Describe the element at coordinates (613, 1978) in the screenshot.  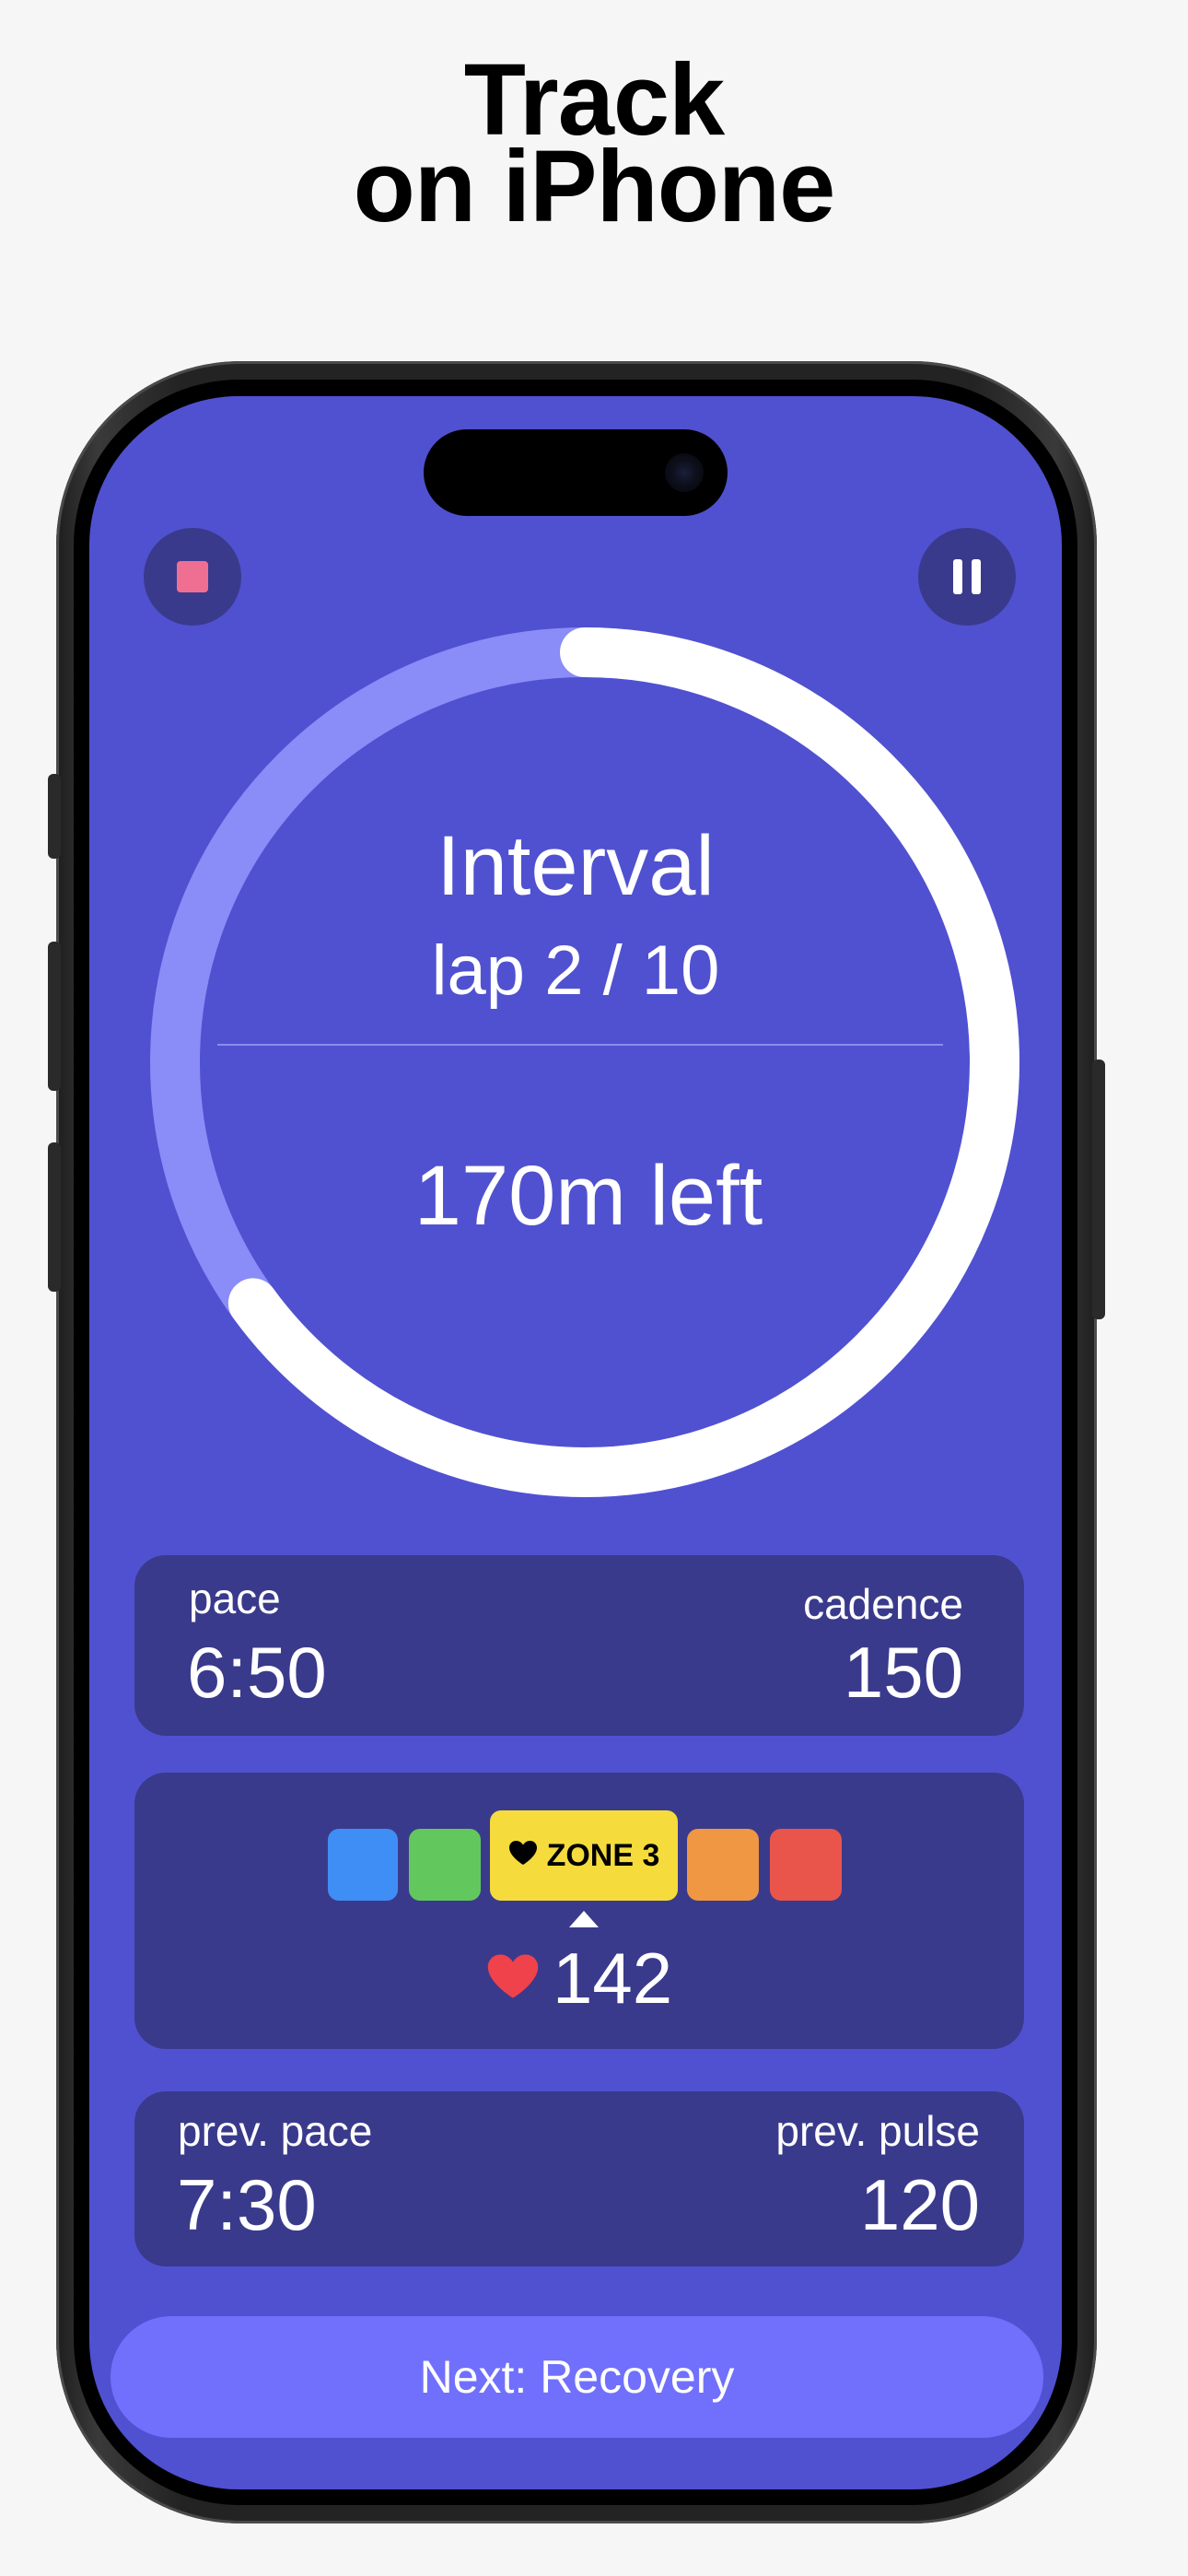
I see `heart-rate-value: 142` at that location.